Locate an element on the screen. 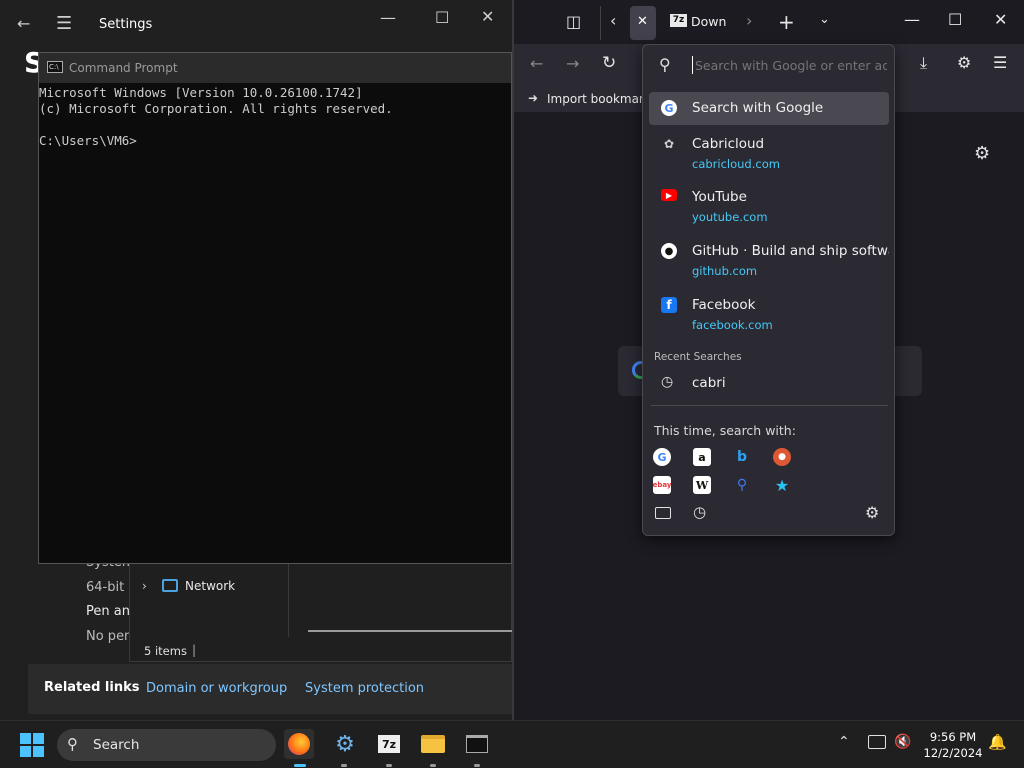 Image resolution: width=1024 pixels, height=768 pixels. cmd-titlebar: C:\ Command Prompt is located at coordinates (275, 68).